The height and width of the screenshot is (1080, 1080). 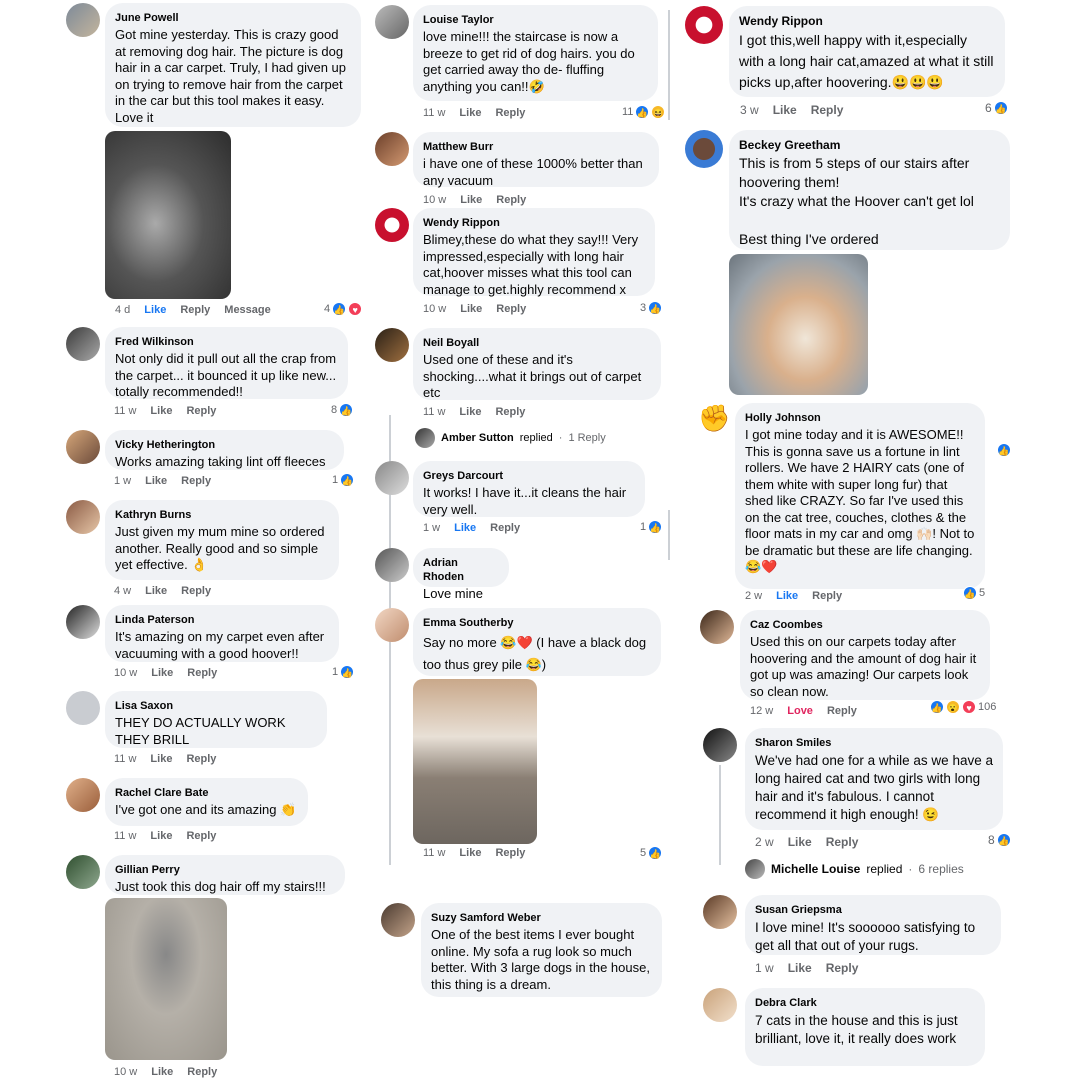 I want to click on commenter-name: Matthew Burr, so click(x=536, y=147).